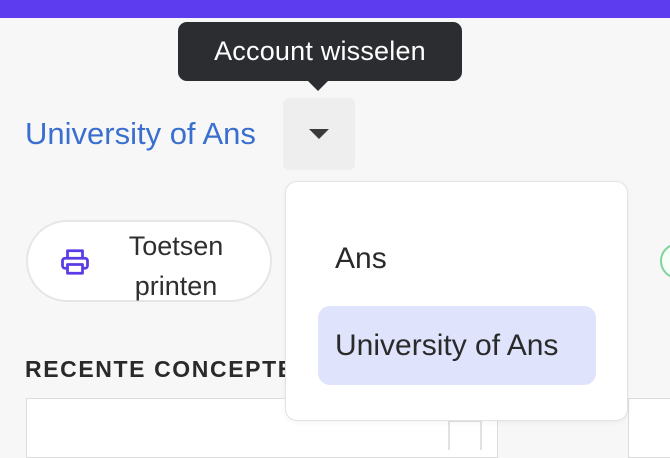 The height and width of the screenshot is (458, 670). I want to click on recent-concepts-heading: RECENTE CONCEPTE, so click(160, 369).